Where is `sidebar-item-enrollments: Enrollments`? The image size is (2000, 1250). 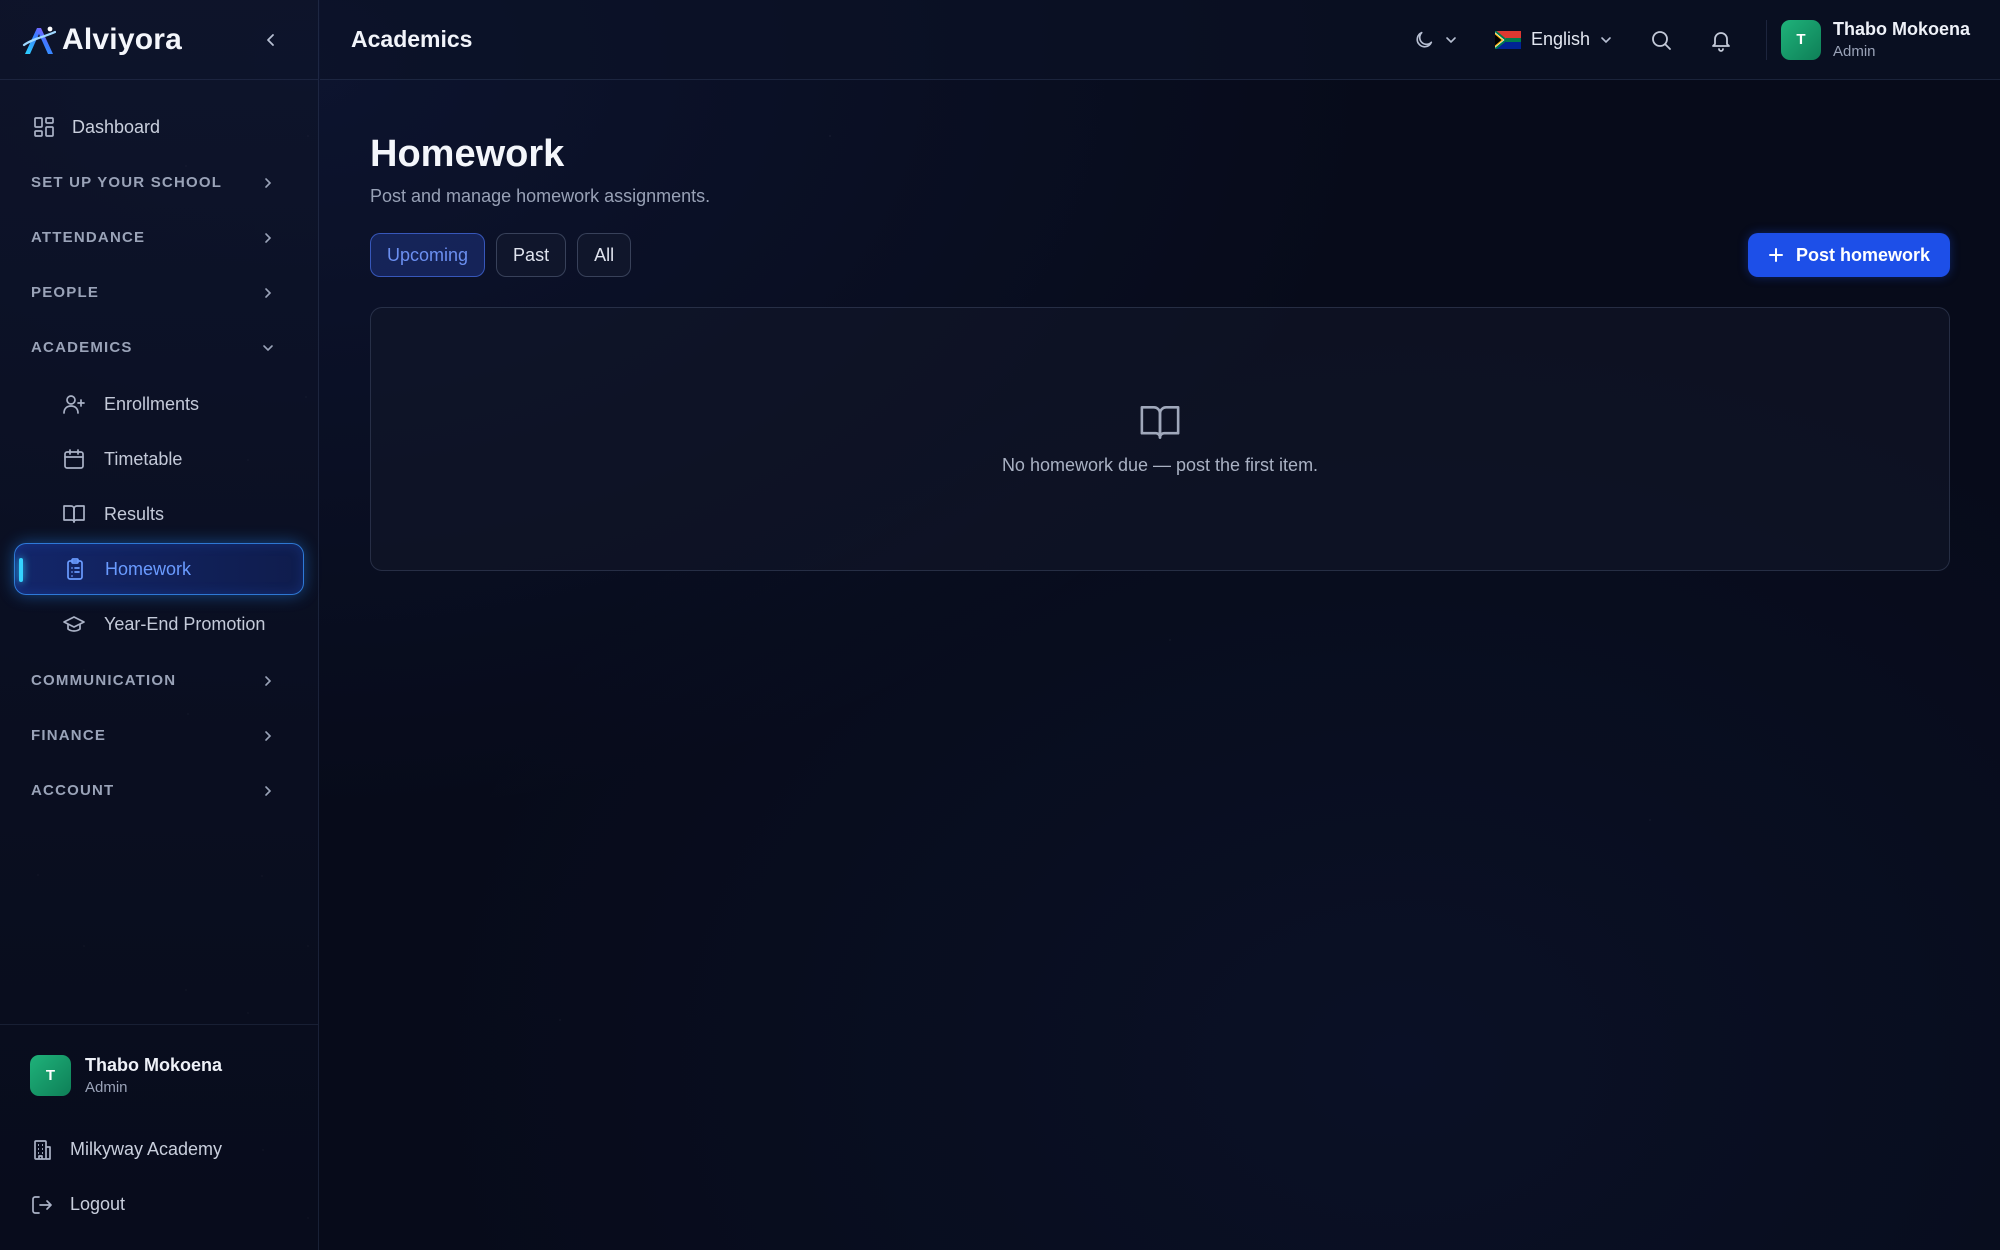 sidebar-item-enrollments: Enrollments is located at coordinates (159, 404).